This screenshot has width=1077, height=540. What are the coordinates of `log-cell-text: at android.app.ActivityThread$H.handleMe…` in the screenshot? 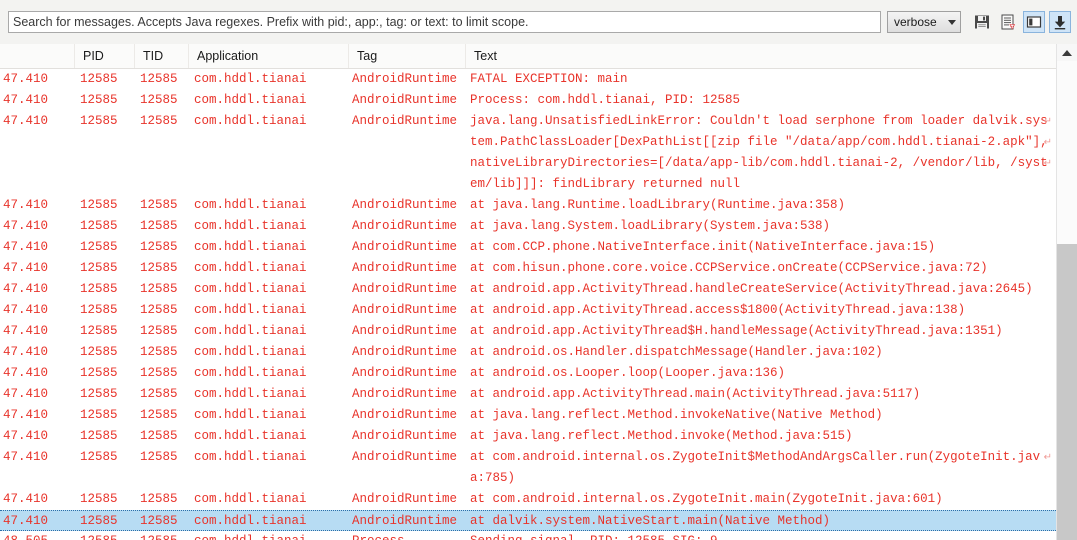 It's located at (736, 331).